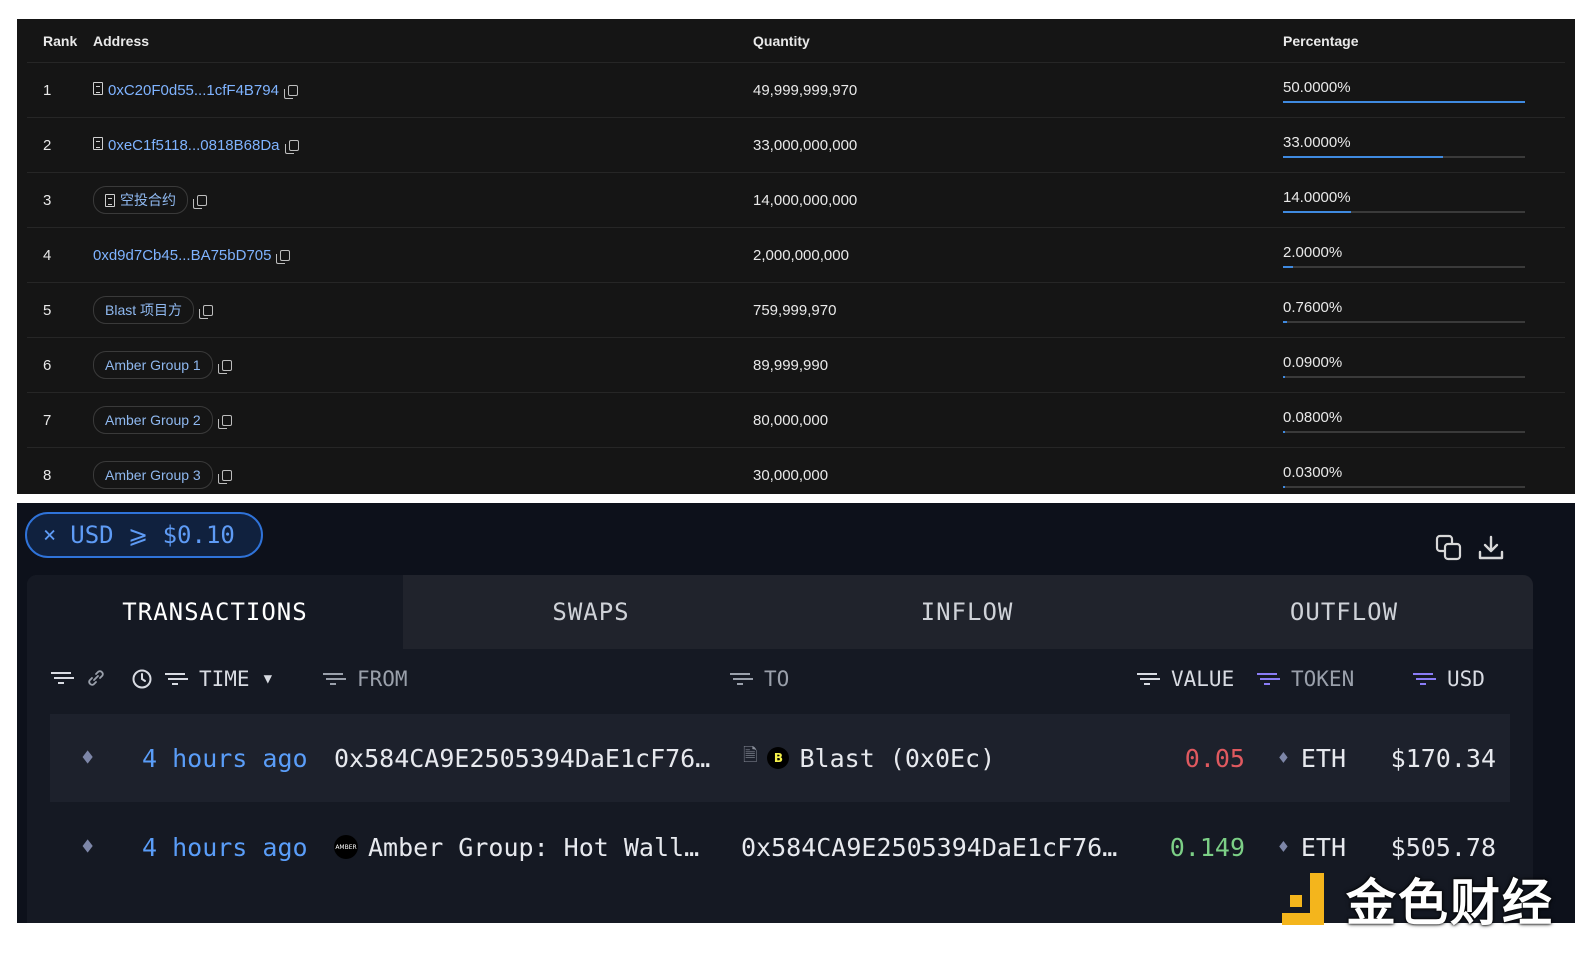 This screenshot has height=954, width=1592. Describe the element at coordinates (153, 475) in the screenshot. I see `address-tag: Amber Group 3` at that location.